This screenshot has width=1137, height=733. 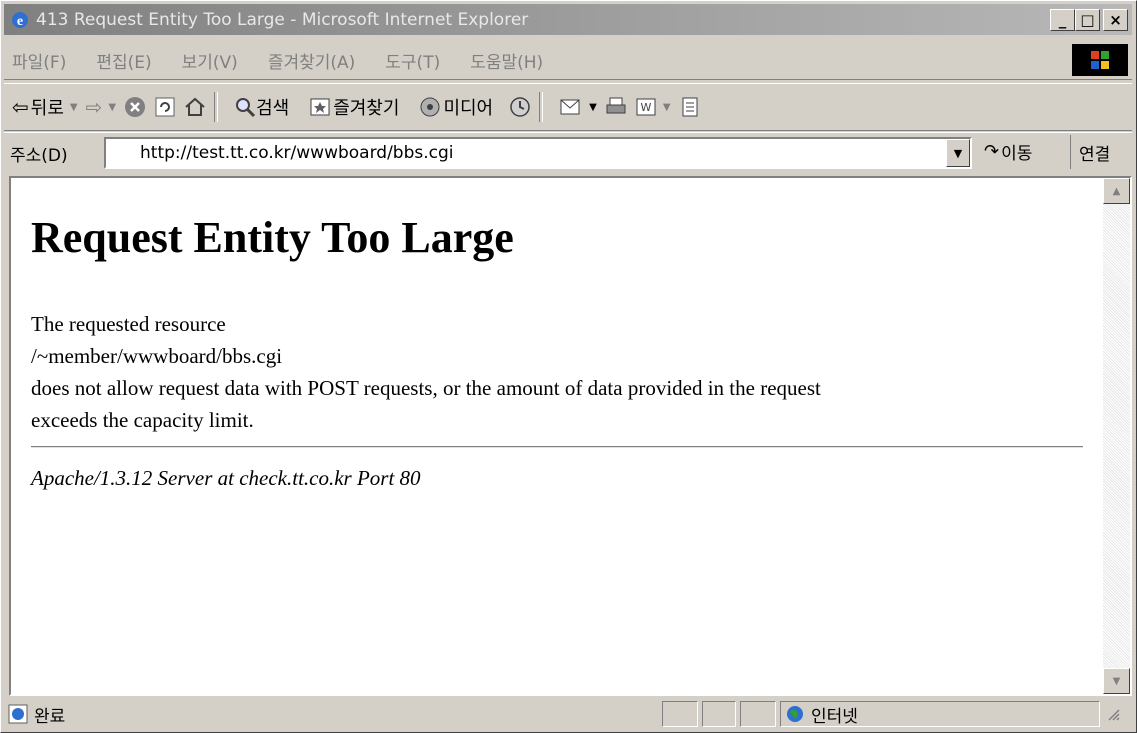 What do you see at coordinates (506, 60) in the screenshot?
I see `menu-help: 도움말(H)` at bounding box center [506, 60].